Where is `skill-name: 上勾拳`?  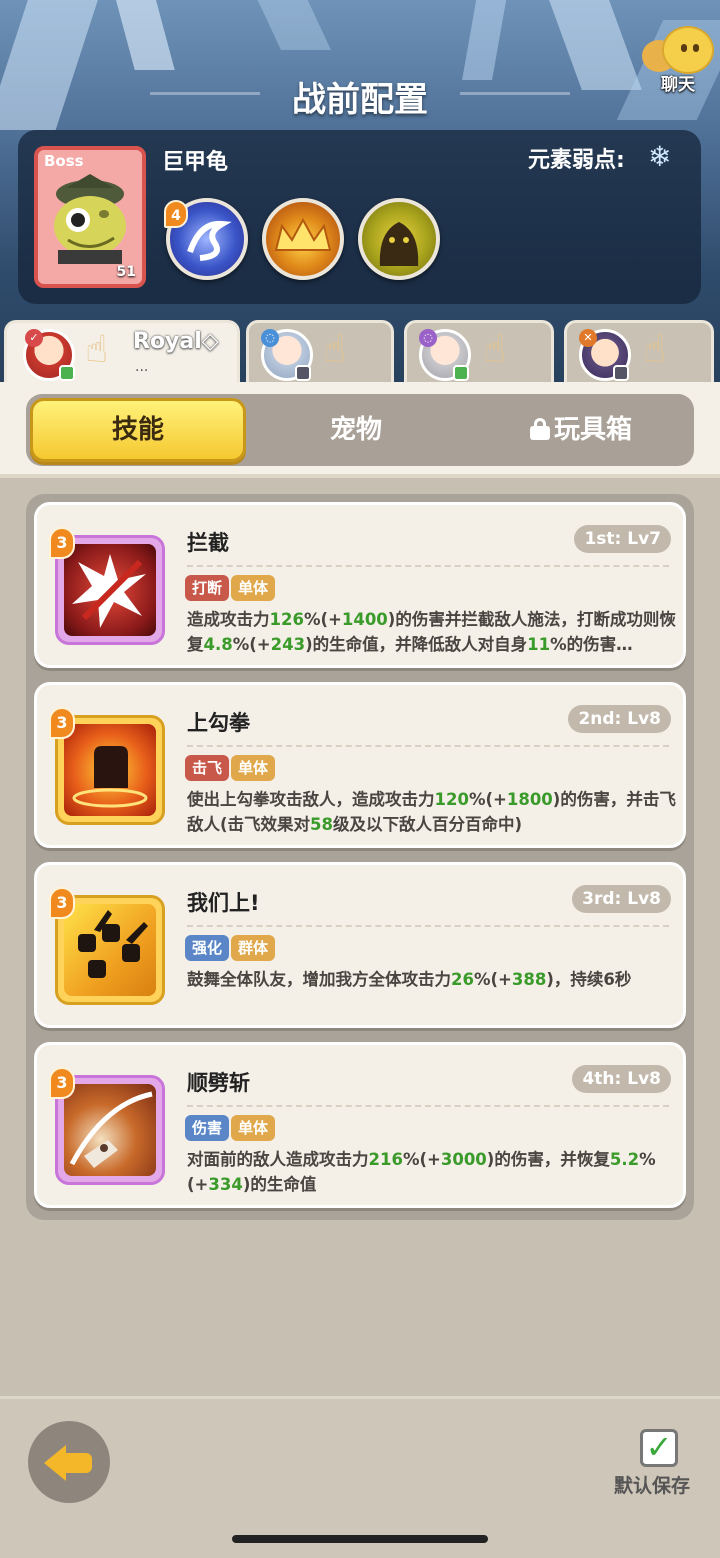
skill-name: 上勾拳 is located at coordinates (218, 723).